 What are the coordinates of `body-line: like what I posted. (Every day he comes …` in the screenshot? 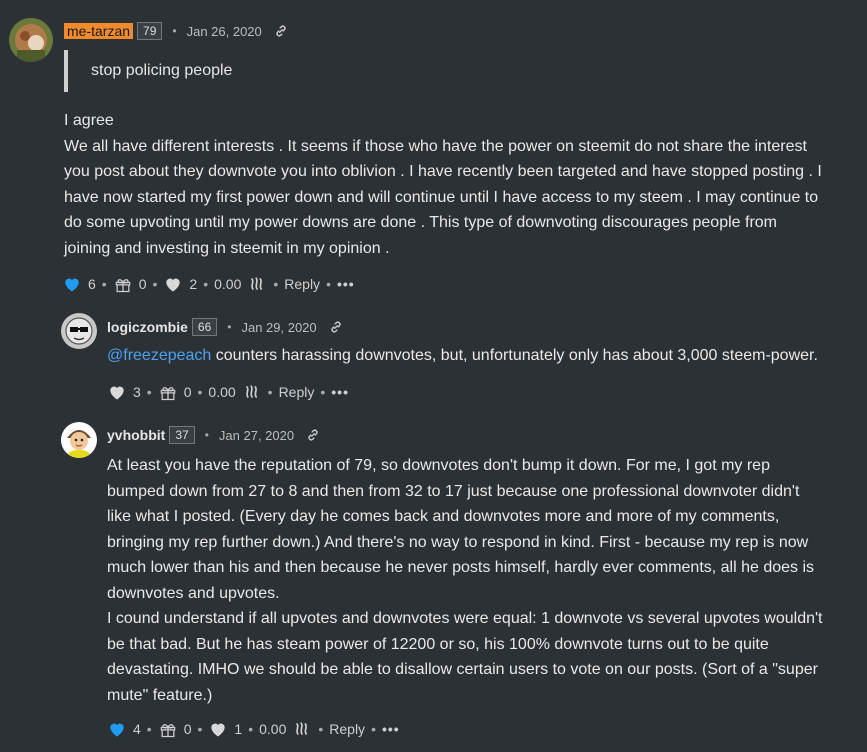 It's located at (443, 516).